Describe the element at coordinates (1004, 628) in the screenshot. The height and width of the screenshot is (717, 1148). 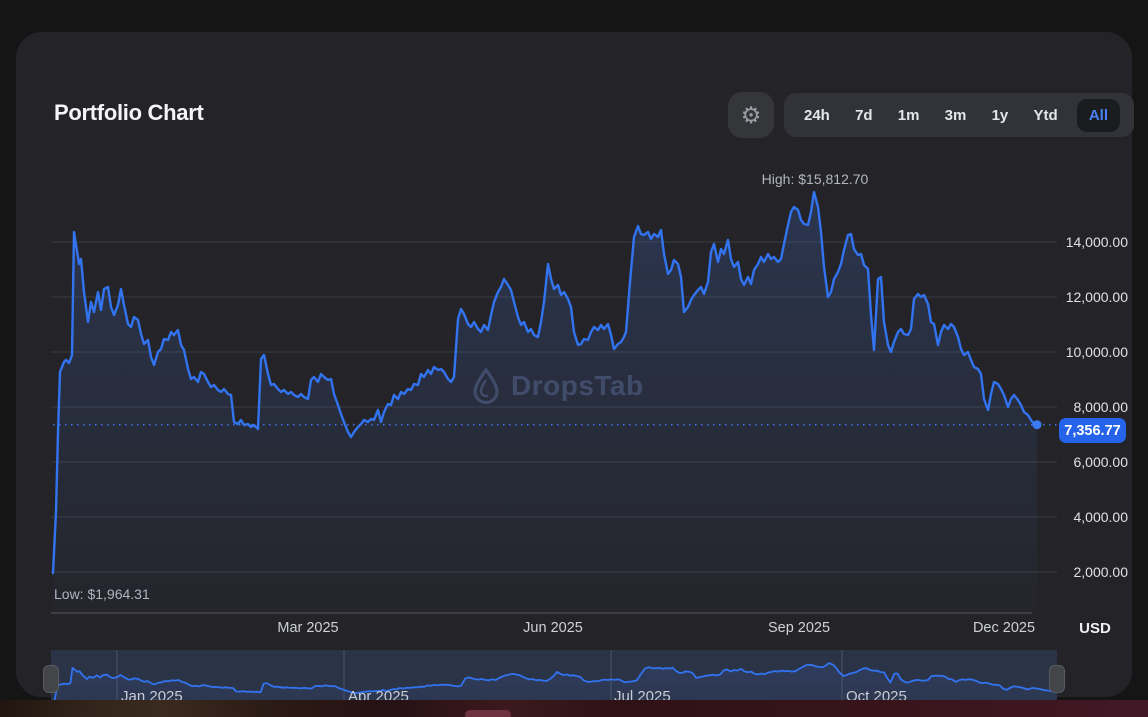
I see `x-axis-label: Dec 2025` at that location.